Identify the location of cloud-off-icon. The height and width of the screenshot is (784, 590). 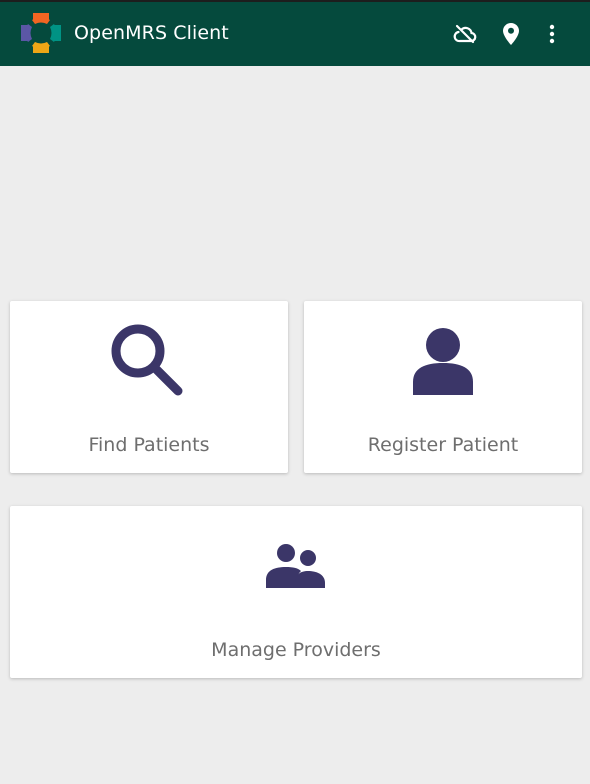
(465, 34).